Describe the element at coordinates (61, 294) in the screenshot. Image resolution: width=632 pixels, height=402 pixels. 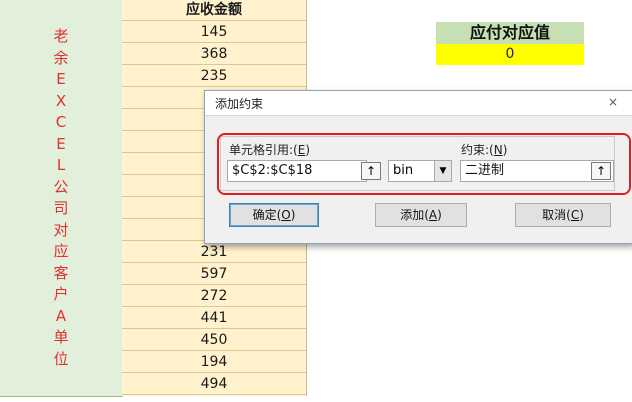
I see `vertical-char: 户` at that location.